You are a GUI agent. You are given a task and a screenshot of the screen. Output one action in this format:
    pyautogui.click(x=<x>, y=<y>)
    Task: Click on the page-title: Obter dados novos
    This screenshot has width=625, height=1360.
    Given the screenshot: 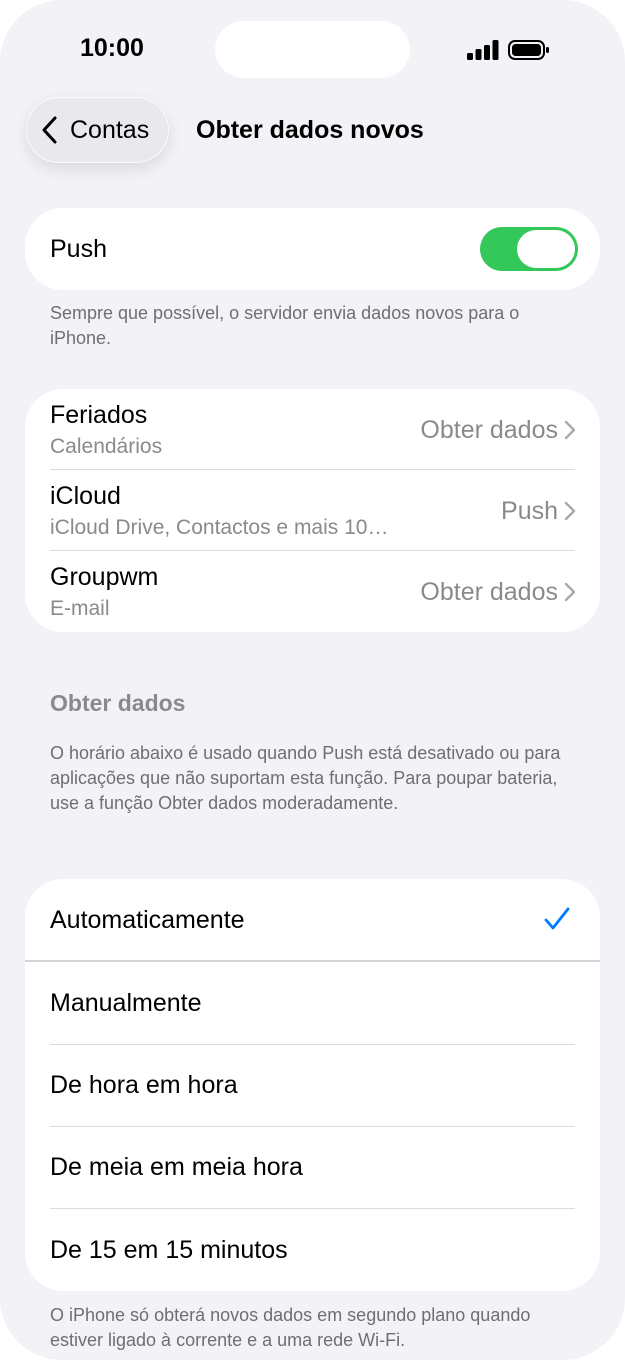 What is the action you would take?
    pyautogui.click(x=310, y=130)
    